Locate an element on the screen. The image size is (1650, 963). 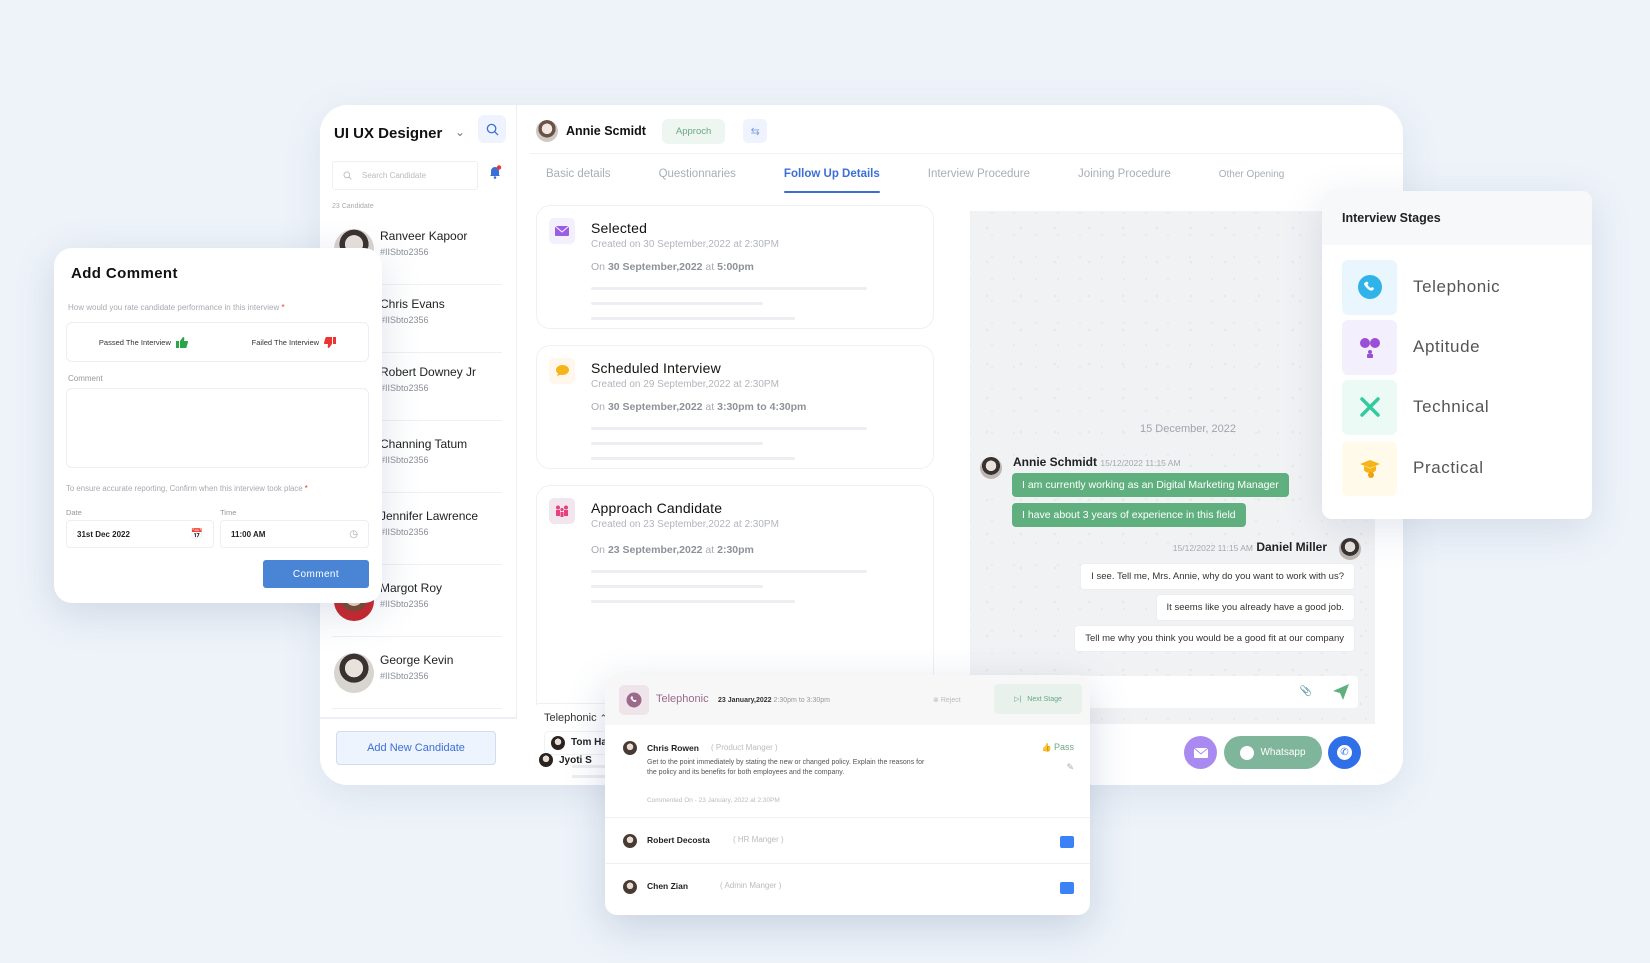
email-button is located at coordinates (1200, 752).